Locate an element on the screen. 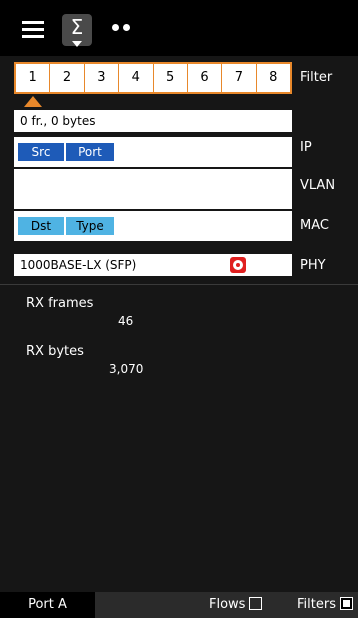 Image resolution: width=358 pixels, height=618 pixels. vlan-label: VLAN is located at coordinates (318, 185).